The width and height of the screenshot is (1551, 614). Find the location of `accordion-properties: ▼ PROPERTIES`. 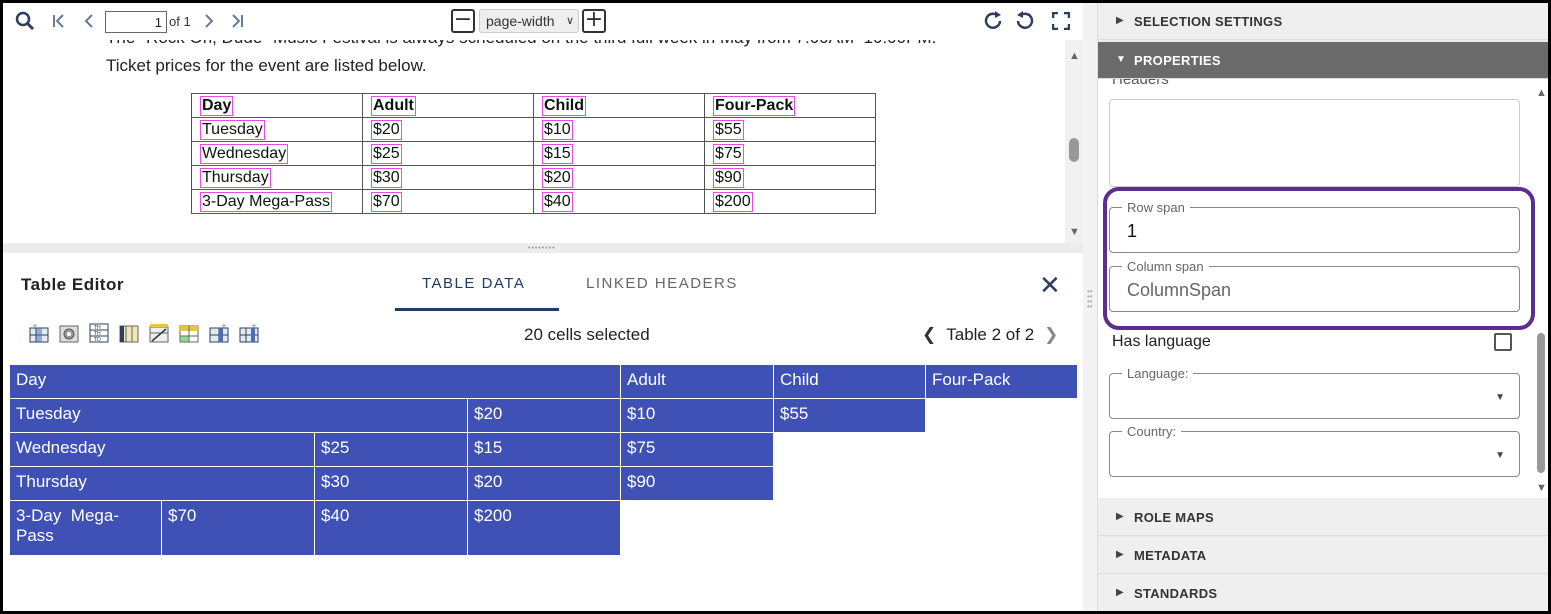

accordion-properties: ▼ PROPERTIES is located at coordinates (1323, 60).